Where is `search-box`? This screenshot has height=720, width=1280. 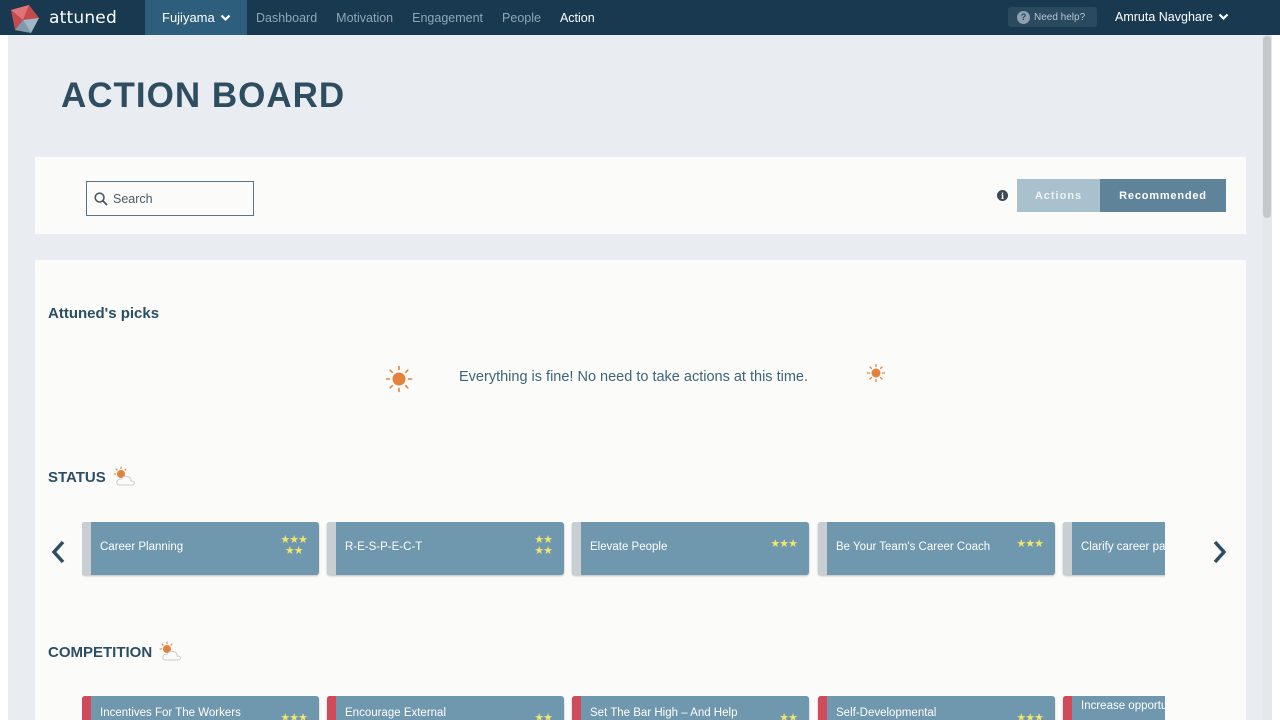
search-box is located at coordinates (170, 198).